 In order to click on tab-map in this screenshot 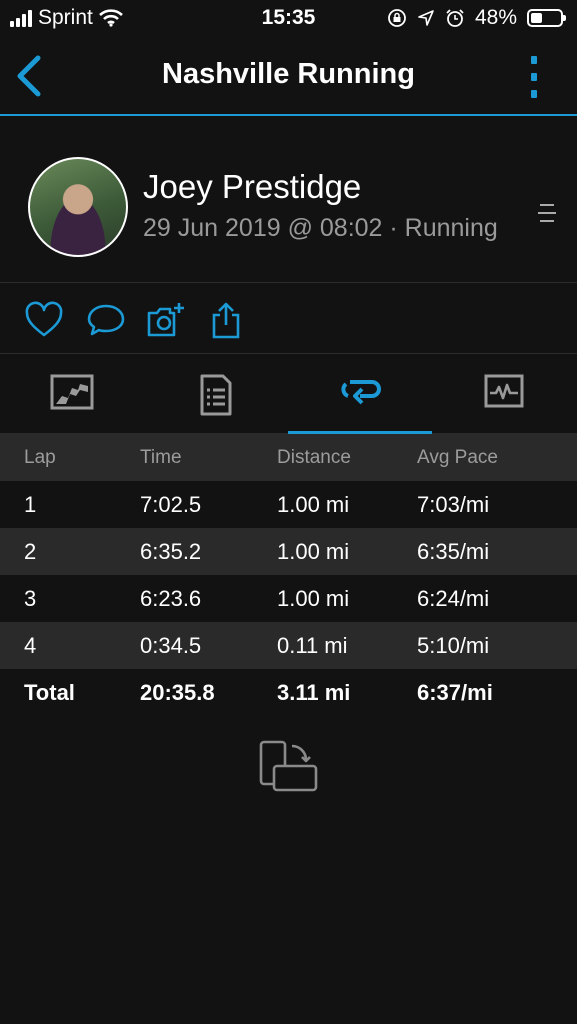, I will do `click(72, 393)`.